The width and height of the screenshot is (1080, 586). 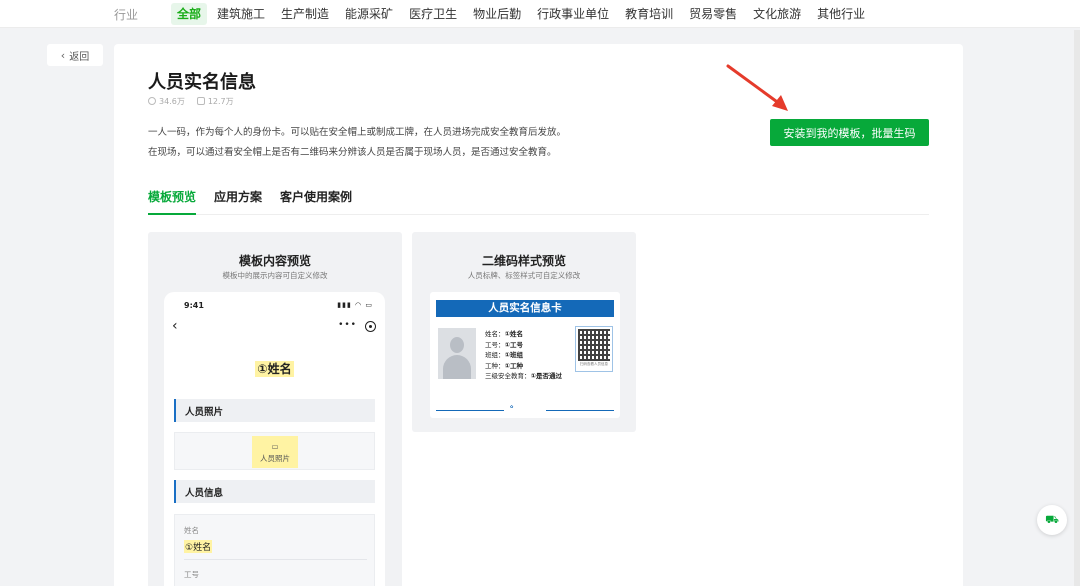 I want to click on chat-icon: ⛟, so click(x=1052, y=519).